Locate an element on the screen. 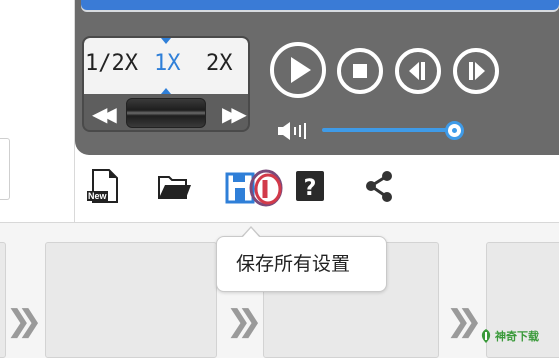  open-folder-button is located at coordinates (173, 186).